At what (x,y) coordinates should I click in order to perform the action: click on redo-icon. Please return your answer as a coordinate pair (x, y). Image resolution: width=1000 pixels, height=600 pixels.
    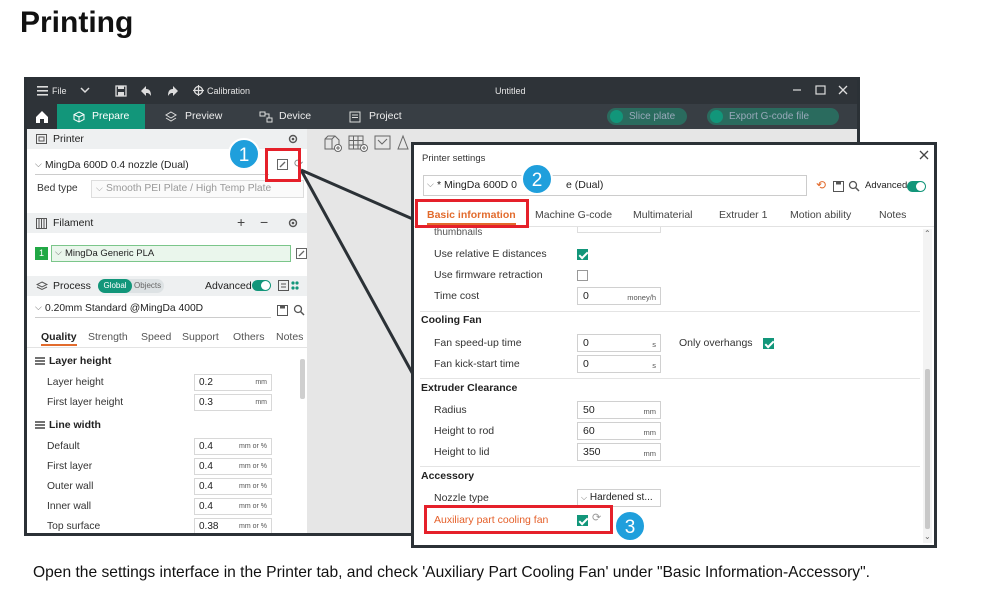
    Looking at the image, I should click on (173, 91).